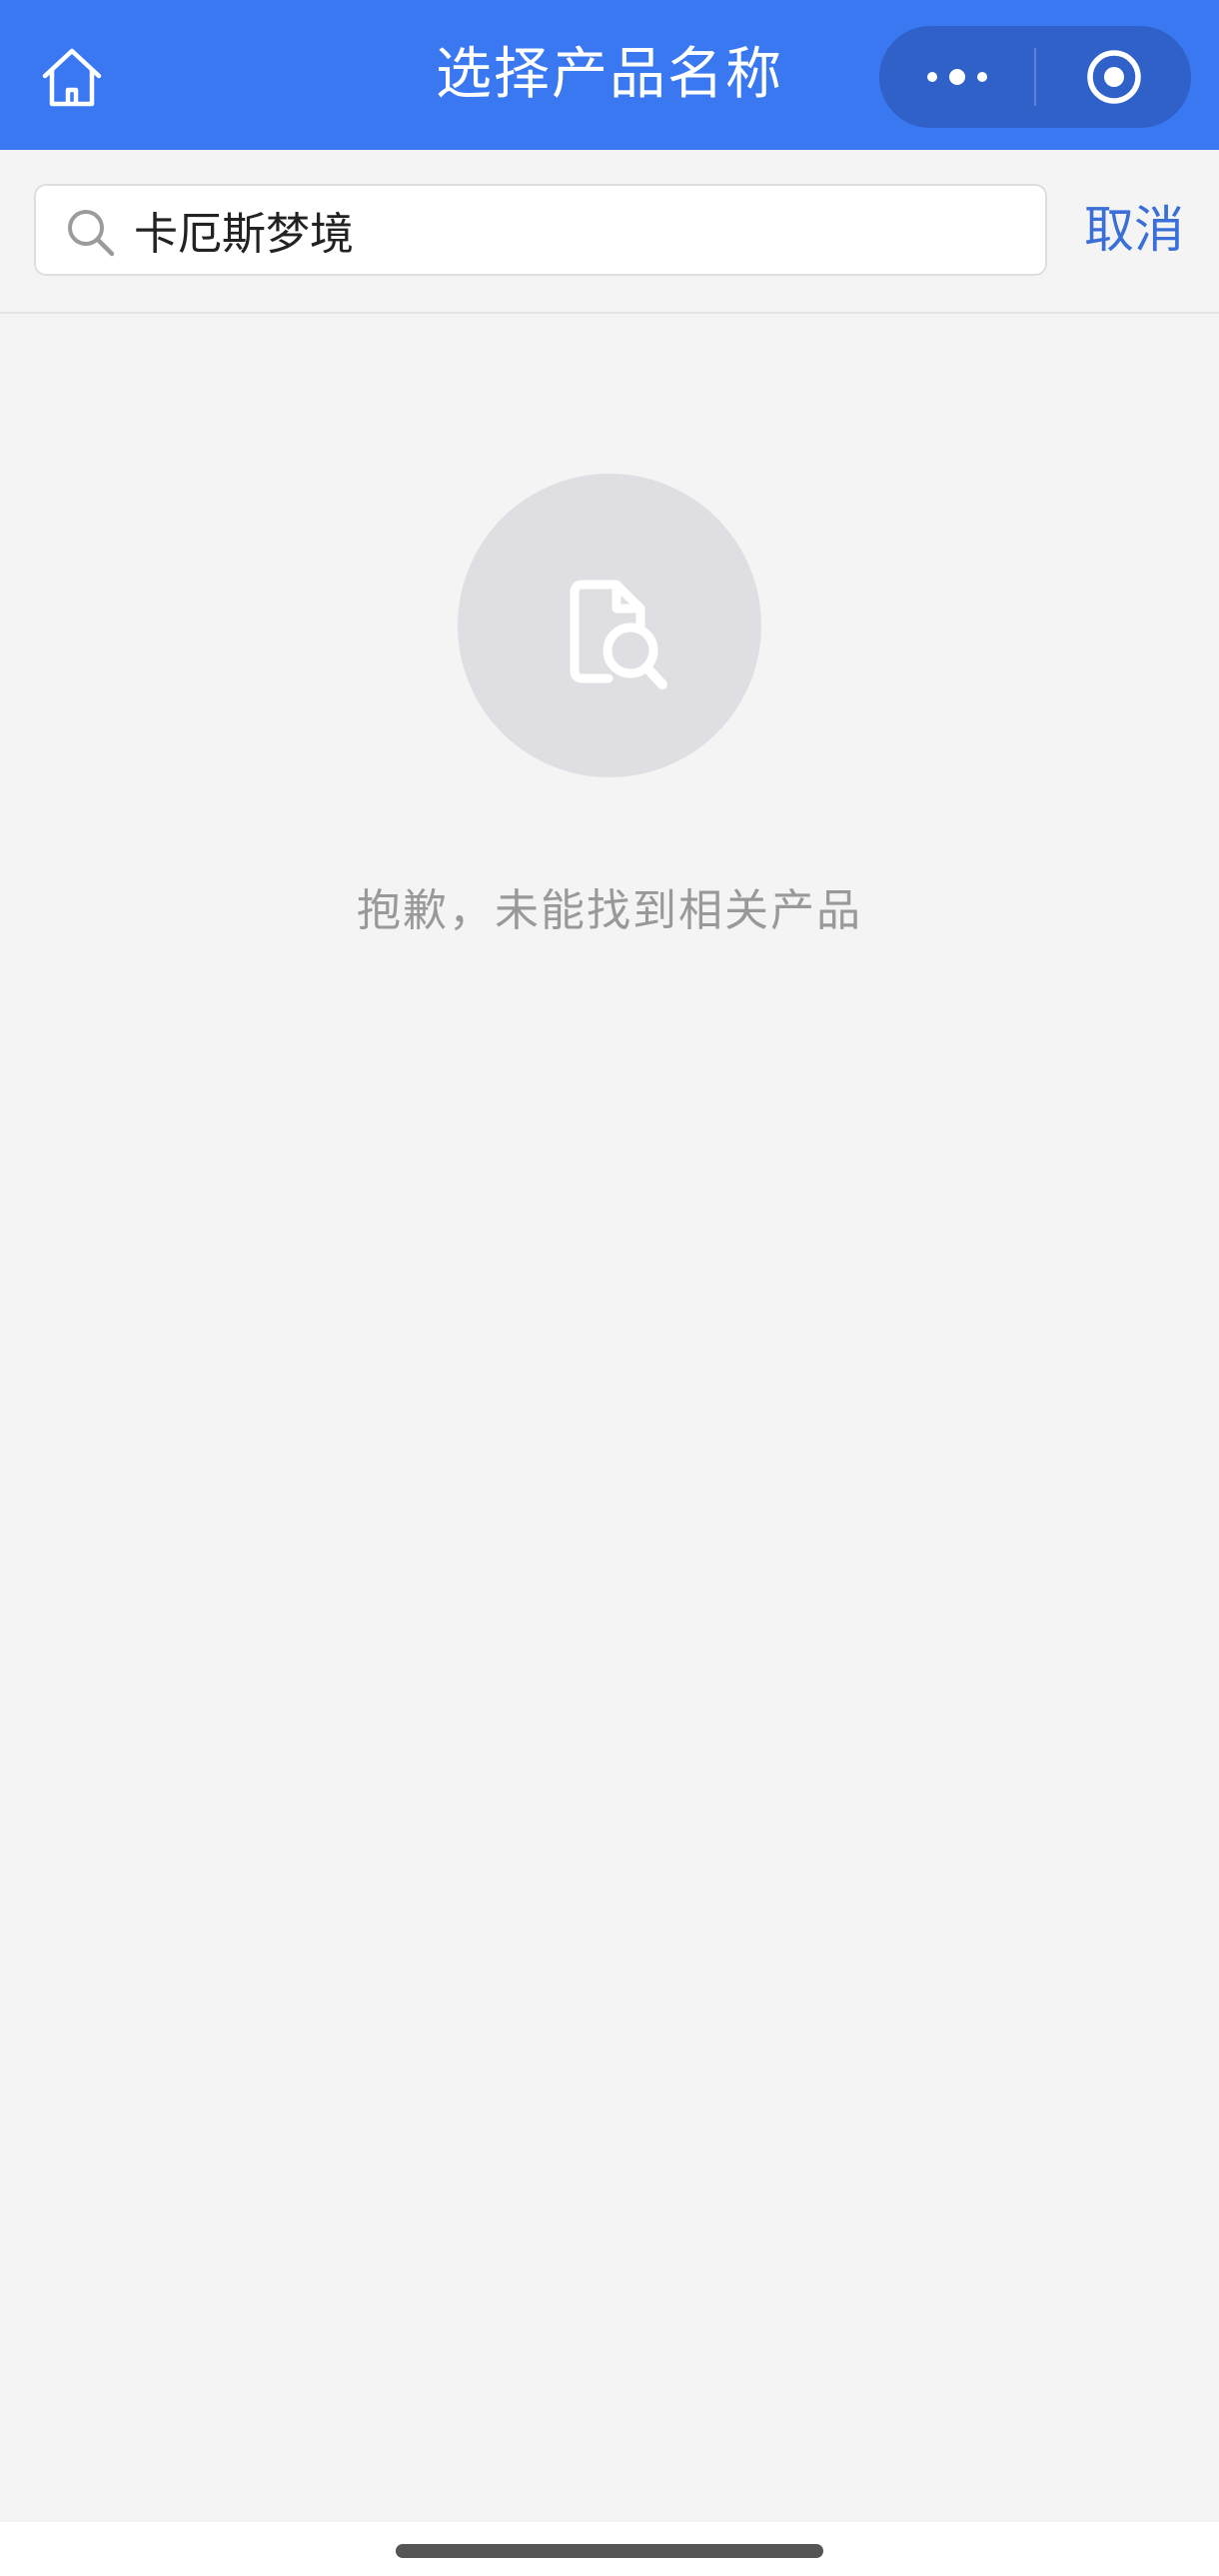 Image resolution: width=1219 pixels, height=2576 pixels. I want to click on more-button, so click(956, 77).